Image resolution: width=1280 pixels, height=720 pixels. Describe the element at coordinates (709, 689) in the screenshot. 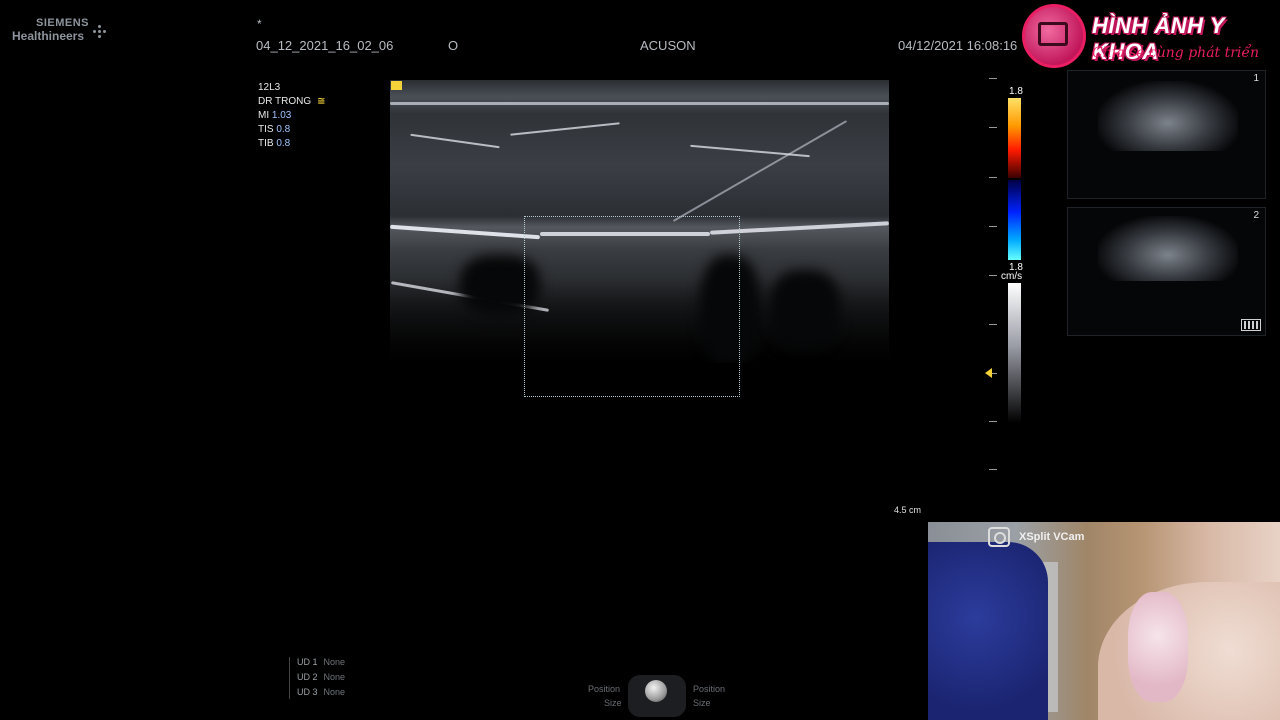

I see `trackball-right-top: Position` at that location.